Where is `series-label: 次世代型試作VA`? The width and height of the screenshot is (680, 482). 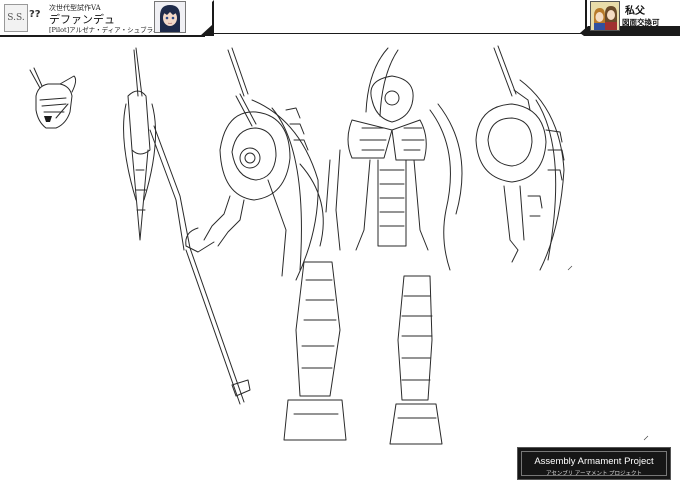
series-label: 次世代型試作VA is located at coordinates (75, 8).